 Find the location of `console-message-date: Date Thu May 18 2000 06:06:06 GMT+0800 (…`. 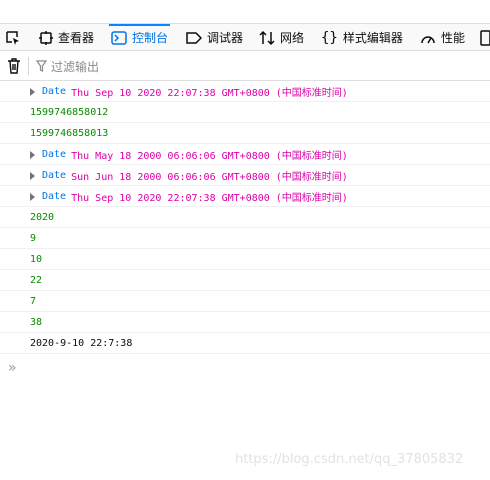

console-message-date: Date Thu May 18 2000 06:06:06 GMT+0800 (… is located at coordinates (245, 154).